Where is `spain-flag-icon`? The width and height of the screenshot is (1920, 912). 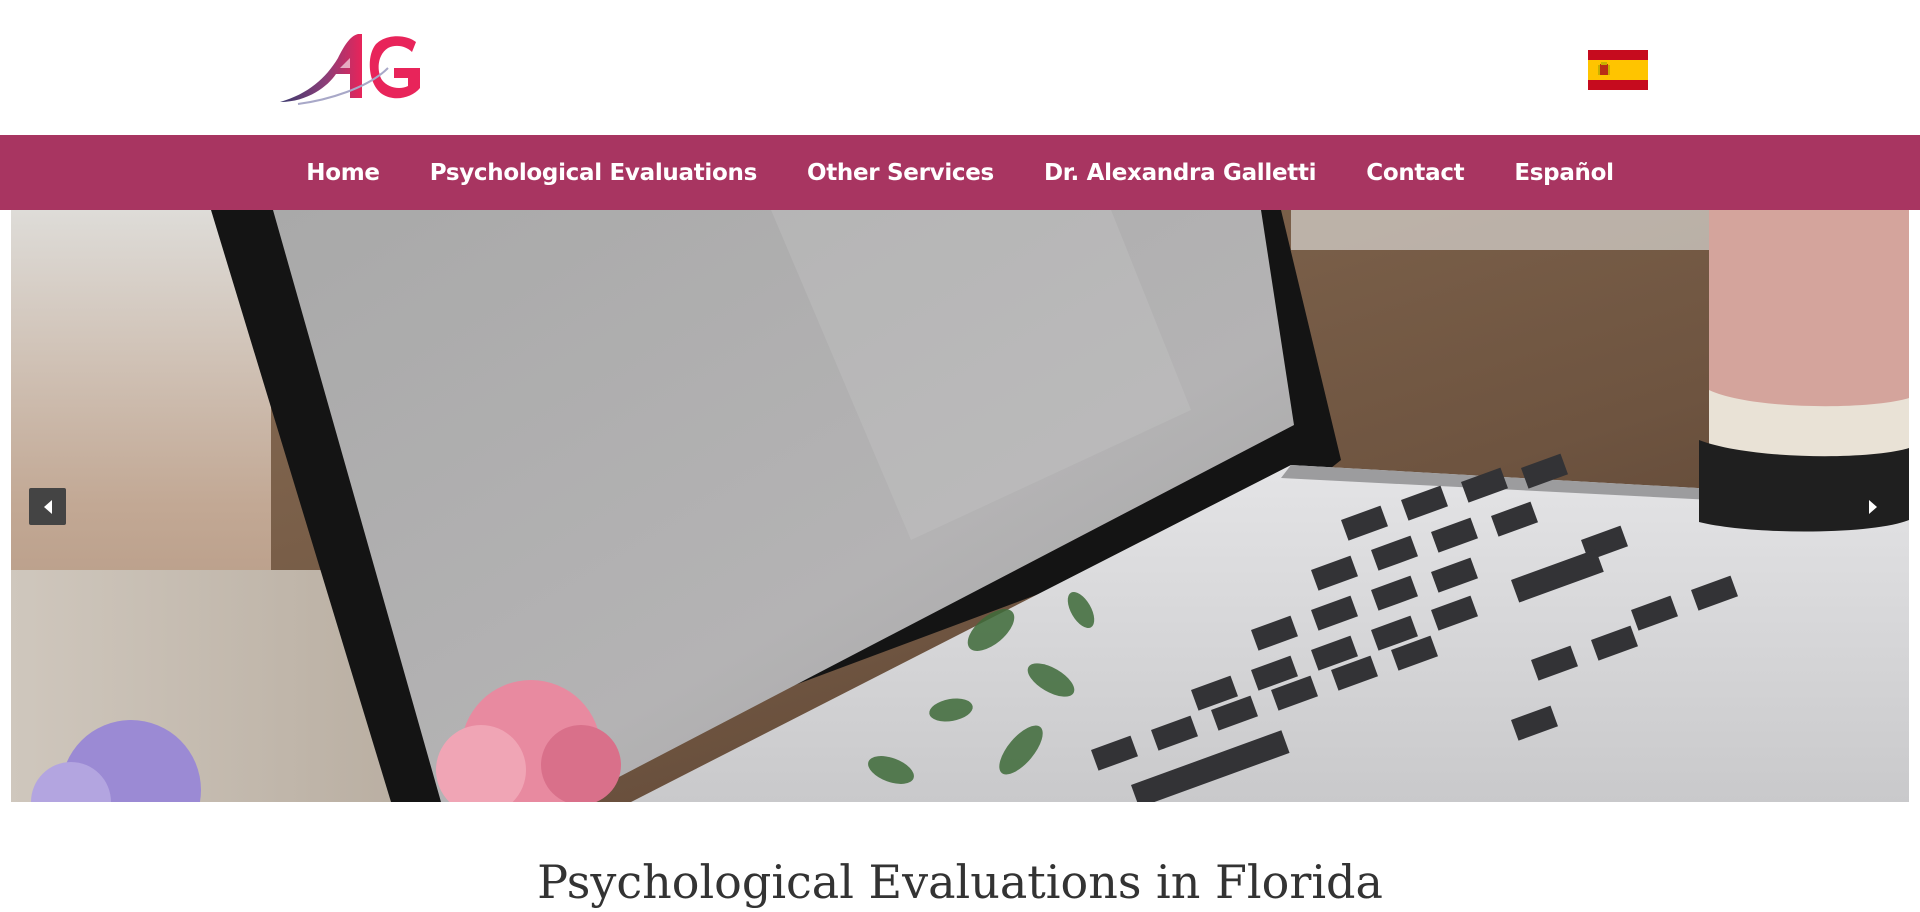
spain-flag-icon is located at coordinates (1618, 70).